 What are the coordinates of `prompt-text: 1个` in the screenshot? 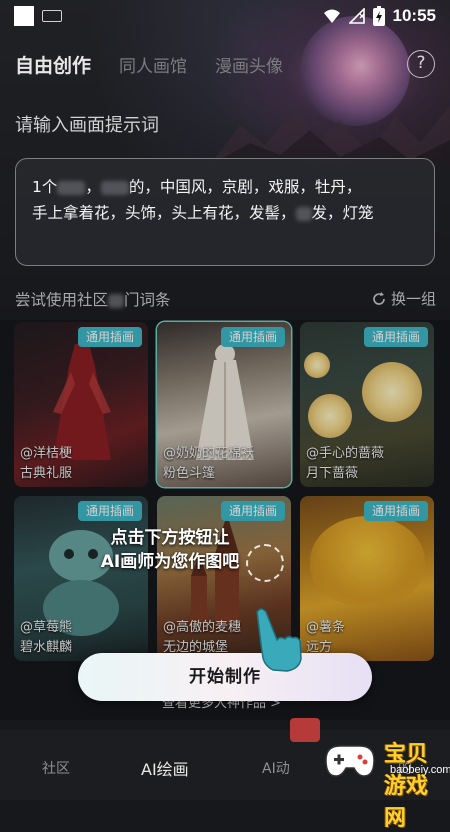 It's located at (45, 187).